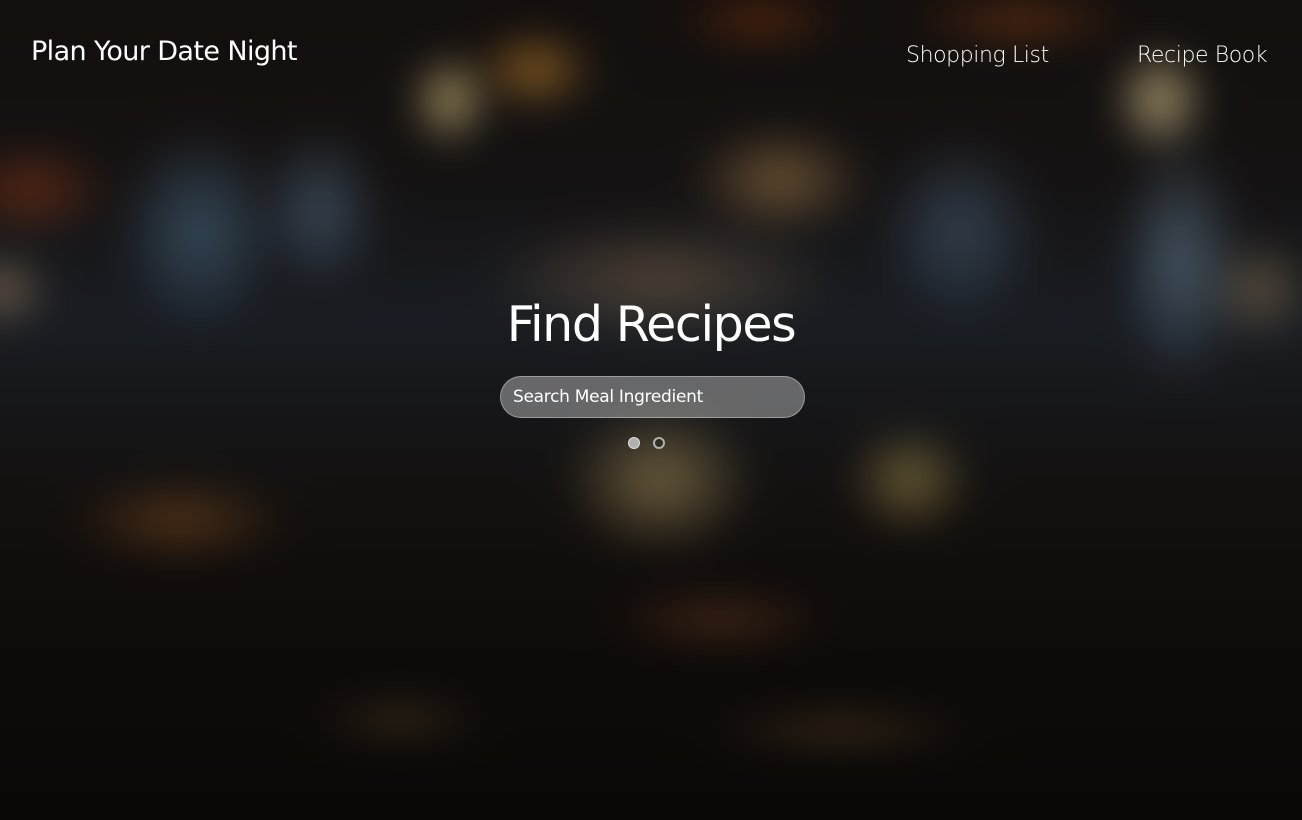 This screenshot has width=1302, height=820. Describe the element at coordinates (164, 52) in the screenshot. I see `brand-title: Plan Your Date Night` at that location.